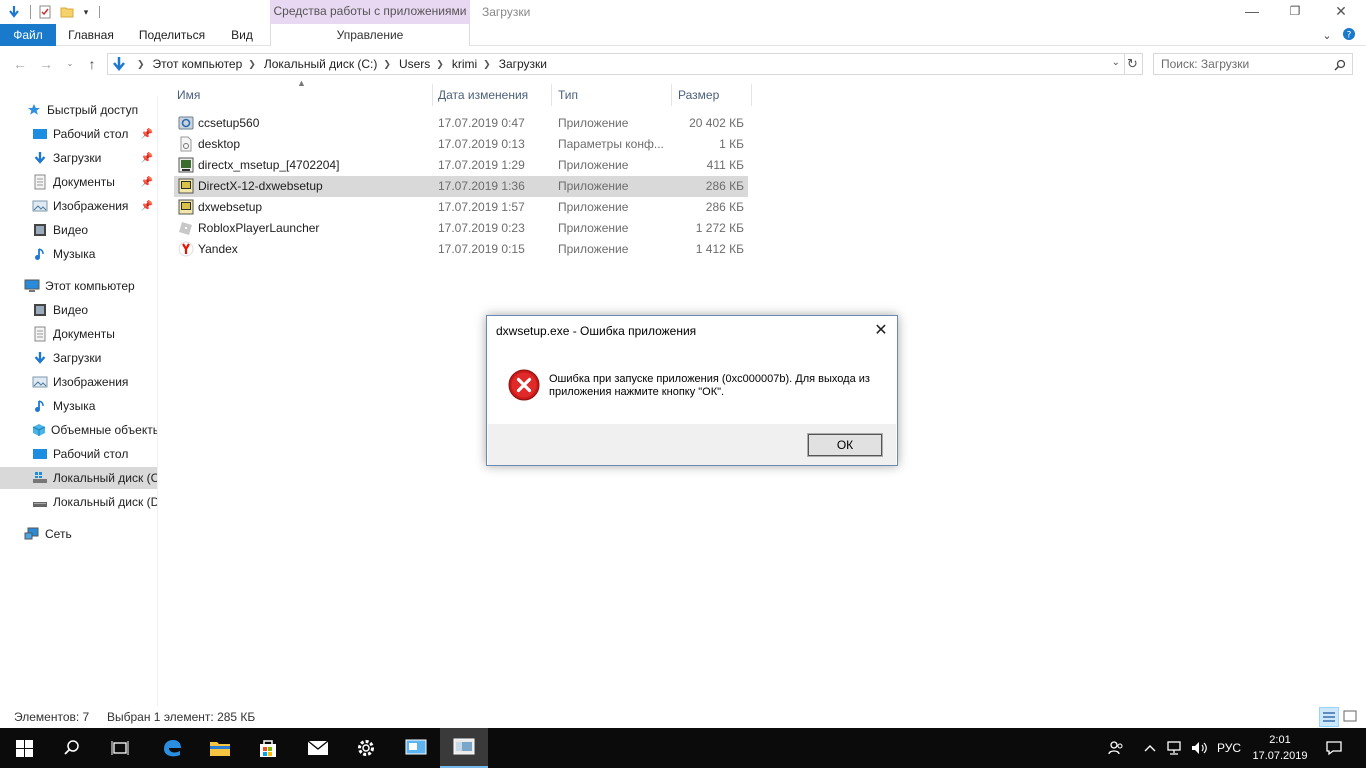  Describe the element at coordinates (78, 334) in the screenshot. I see `nav-pc-documents: Документы` at that location.